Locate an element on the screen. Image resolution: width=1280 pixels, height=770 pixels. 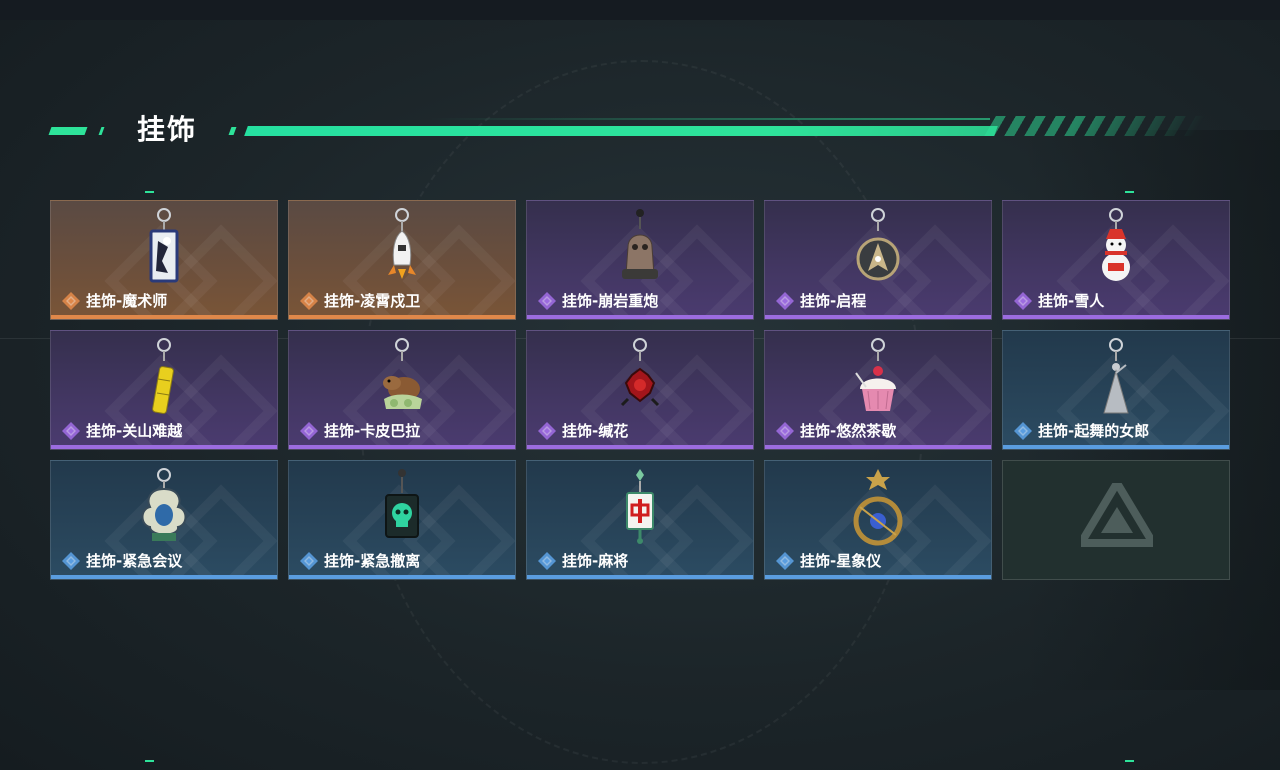
charm-card: 挂饰-凌霄戍卫 is located at coordinates (402, 260).